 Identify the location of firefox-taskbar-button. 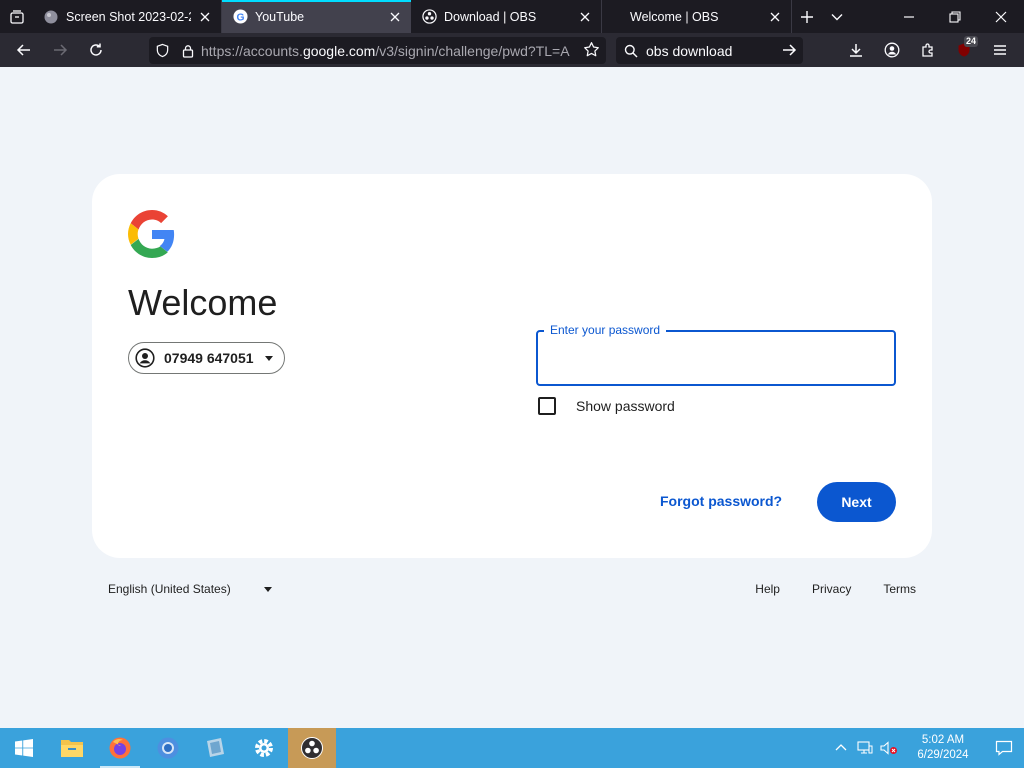
(120, 748).